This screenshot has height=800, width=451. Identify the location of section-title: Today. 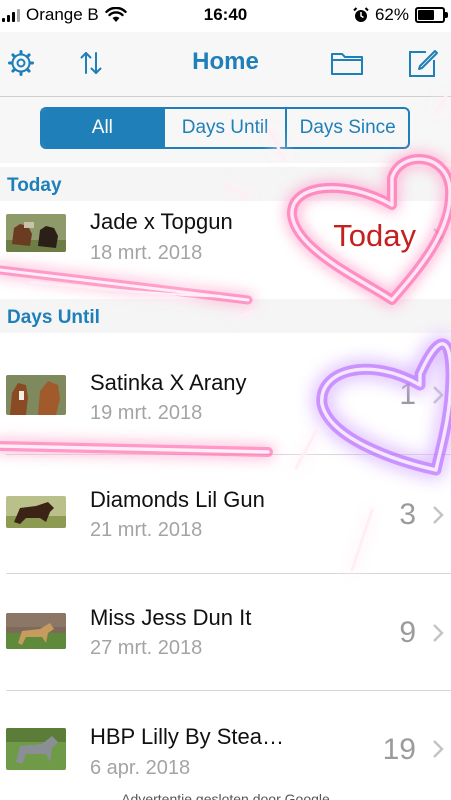
(34, 185).